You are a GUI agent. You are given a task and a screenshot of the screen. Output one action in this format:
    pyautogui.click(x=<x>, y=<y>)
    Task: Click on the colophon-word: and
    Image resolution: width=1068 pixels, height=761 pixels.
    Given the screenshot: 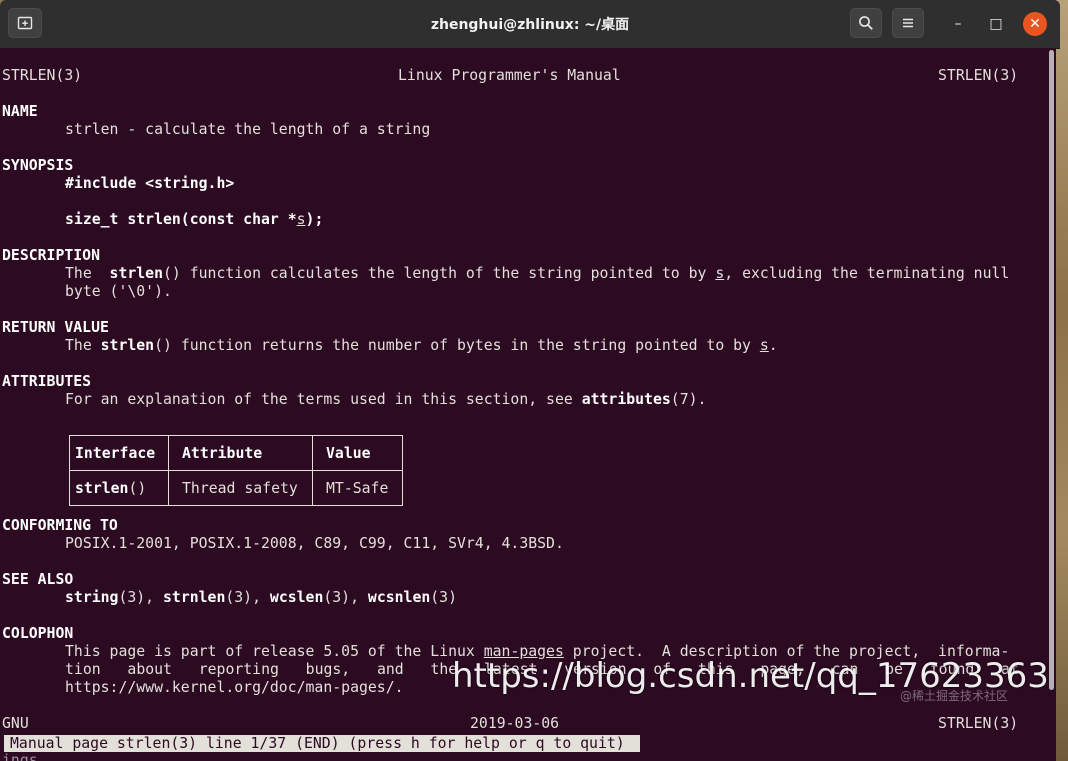 What is the action you would take?
    pyautogui.click(x=390, y=669)
    